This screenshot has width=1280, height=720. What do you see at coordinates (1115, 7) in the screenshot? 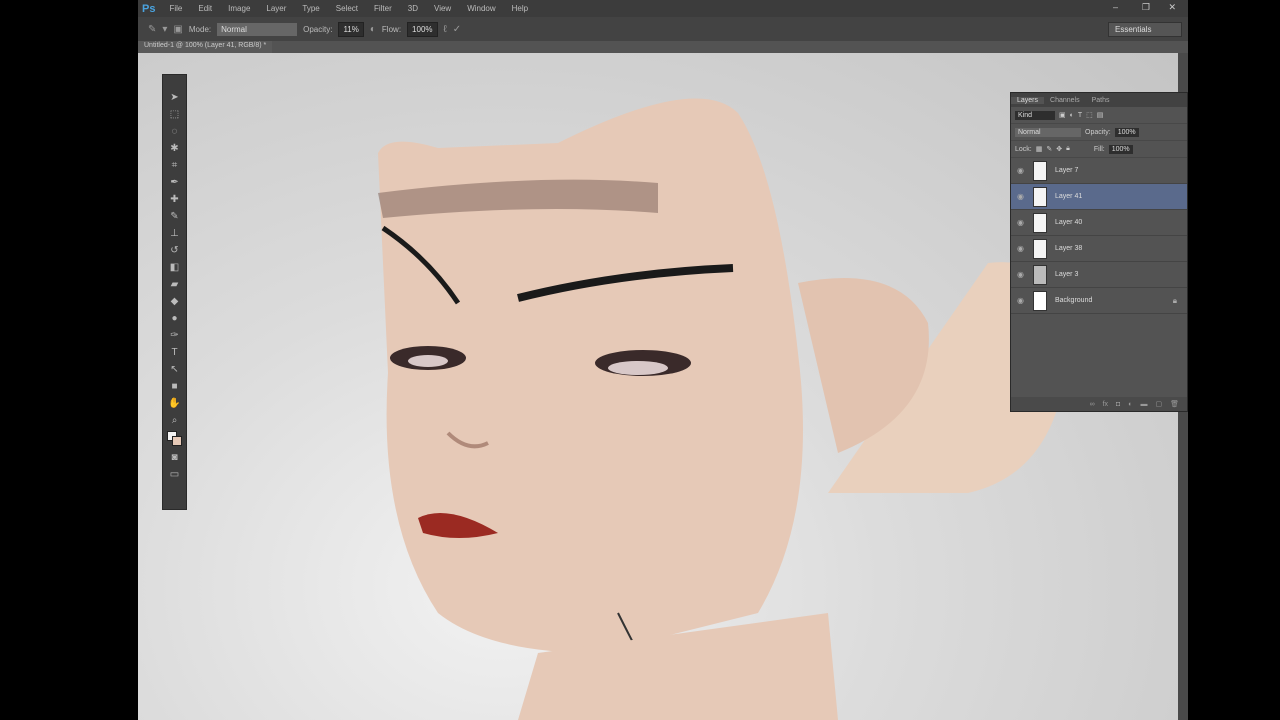
I see `minimize-button: –` at bounding box center [1115, 7].